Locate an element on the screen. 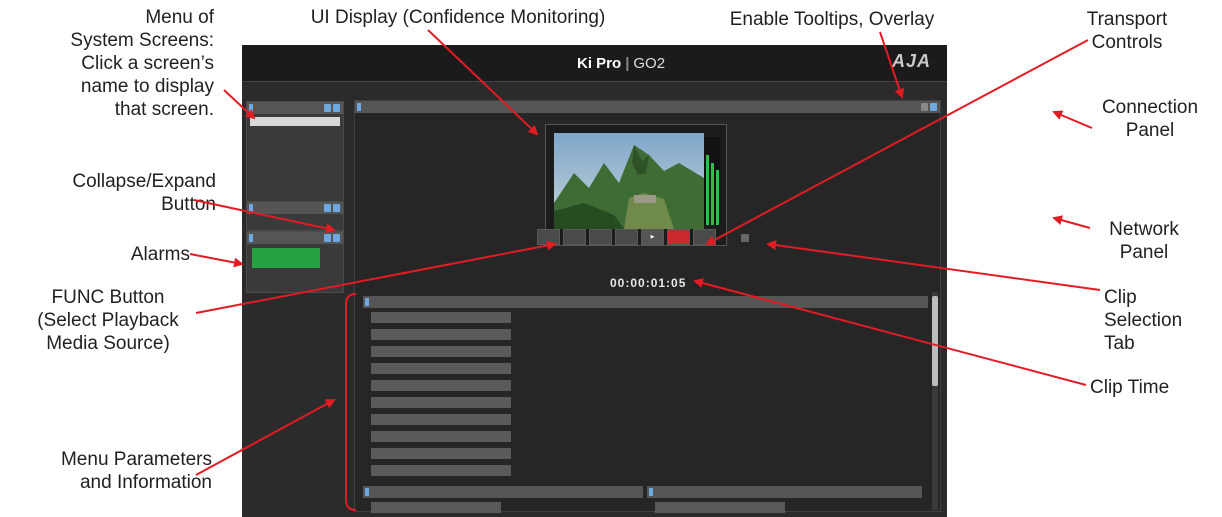  channel-2-param is located at coordinates (720, 507).